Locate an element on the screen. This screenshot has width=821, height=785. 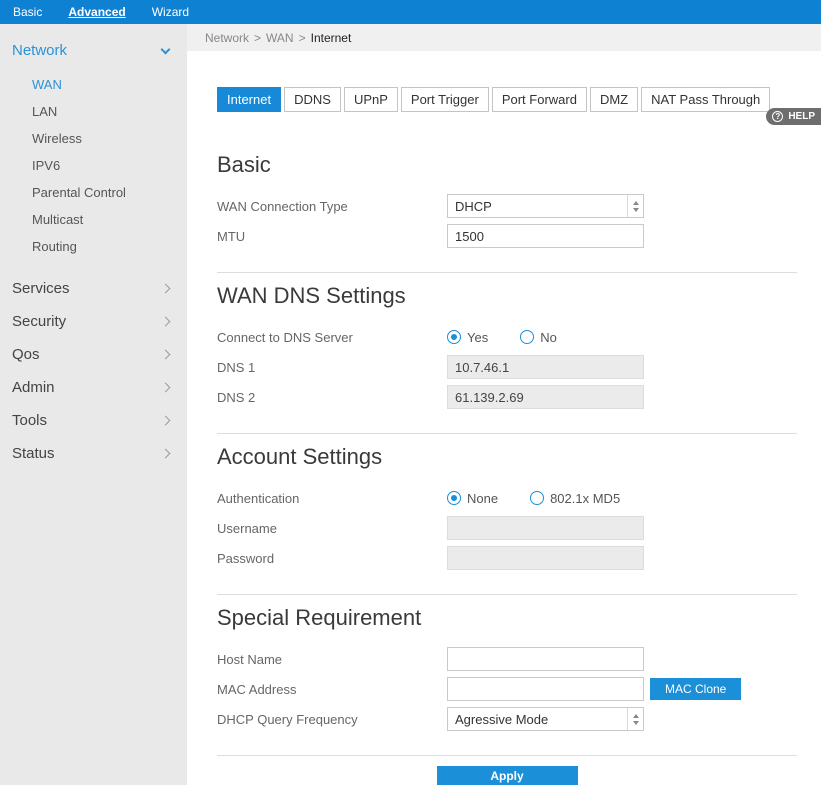
sidebar-item-wireless: Wireless is located at coordinates (93, 138).